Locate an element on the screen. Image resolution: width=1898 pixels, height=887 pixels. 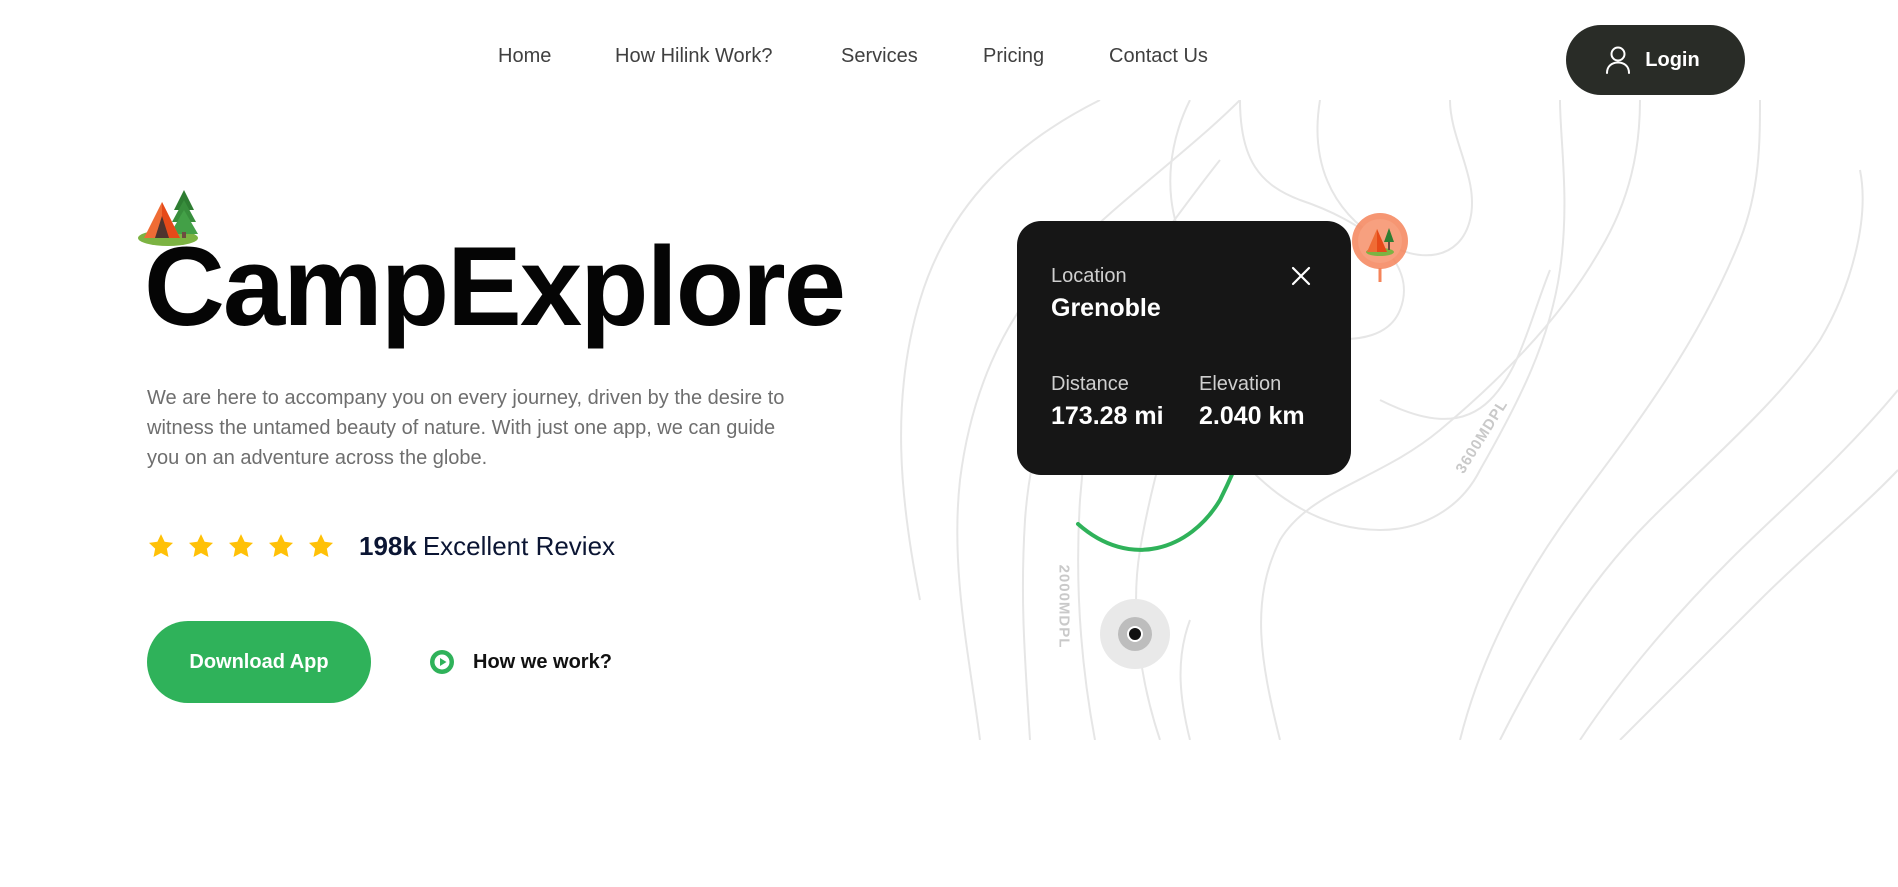
login-label: Login is located at coordinates (1672, 59).